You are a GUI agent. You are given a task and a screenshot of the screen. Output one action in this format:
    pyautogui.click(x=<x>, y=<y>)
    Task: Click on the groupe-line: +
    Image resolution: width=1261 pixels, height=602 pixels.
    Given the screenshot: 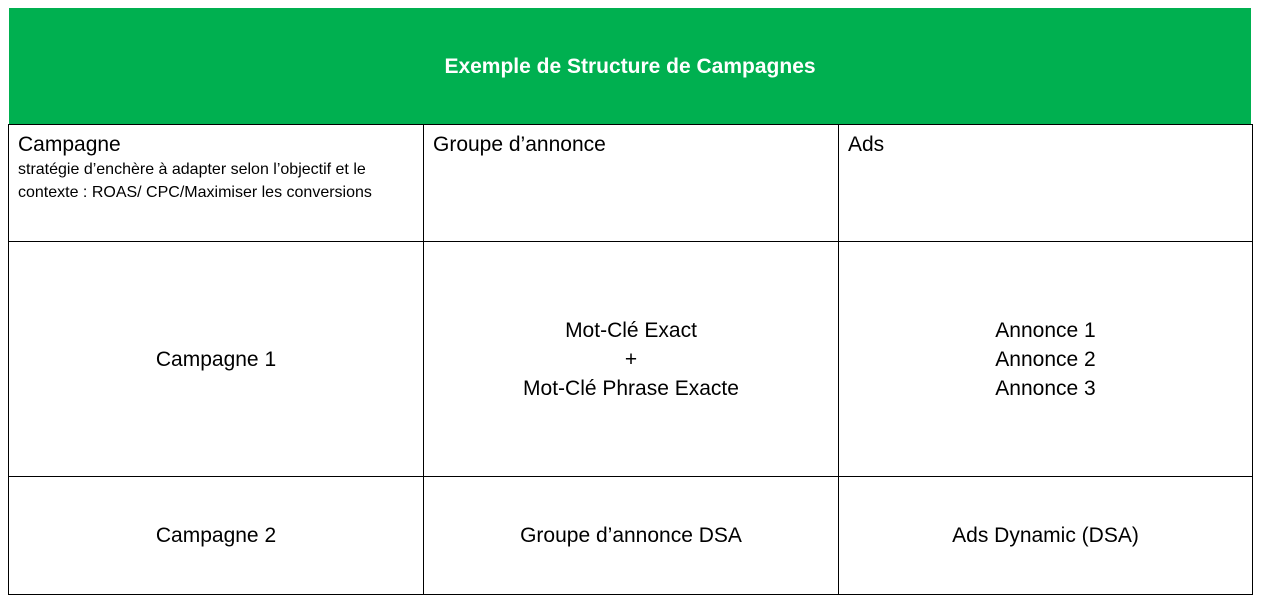 What is the action you would take?
    pyautogui.click(x=631, y=359)
    